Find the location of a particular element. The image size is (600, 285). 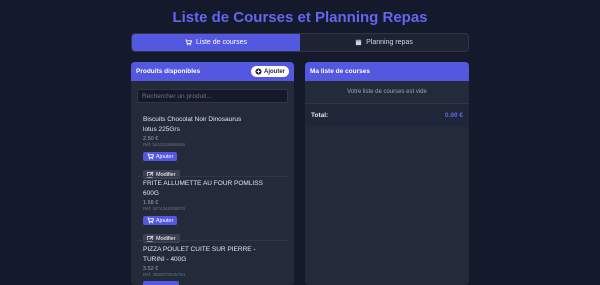

total-row: Total: 0.00 € is located at coordinates (387, 115).